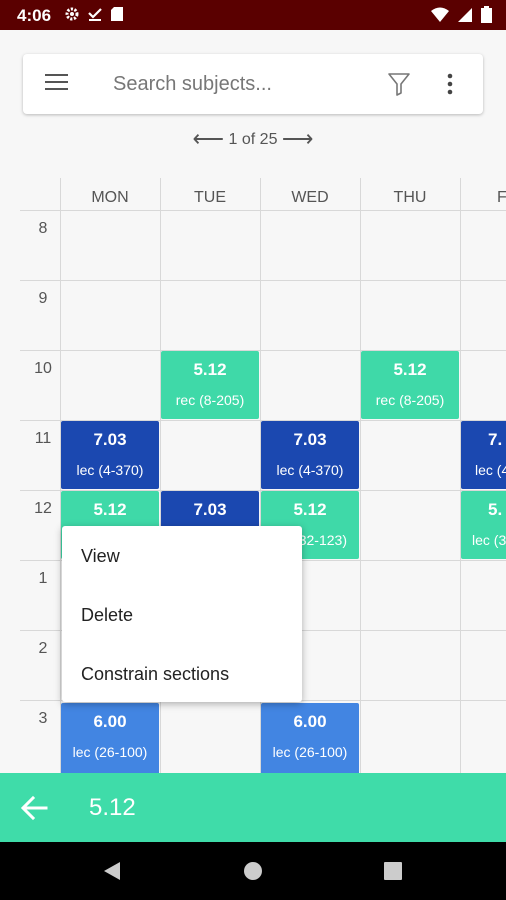 The width and height of the screenshot is (506, 900). I want to click on class-subject: 5., so click(495, 509).